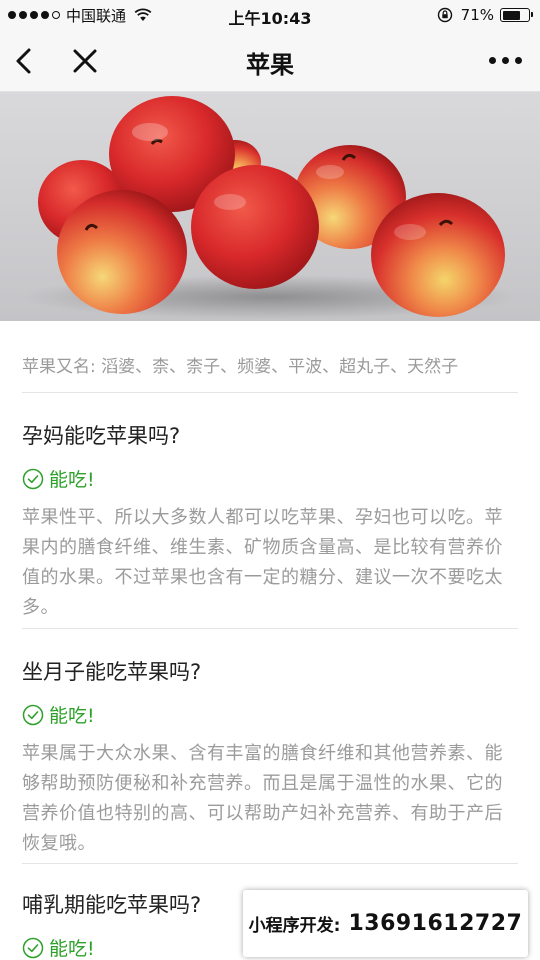 Image resolution: width=540 pixels, height=960 pixels. I want to click on apple-aliases: 苹果又名: 滔婆、柰、柰子、频婆、平波、超丸子、天然子, so click(270, 357).